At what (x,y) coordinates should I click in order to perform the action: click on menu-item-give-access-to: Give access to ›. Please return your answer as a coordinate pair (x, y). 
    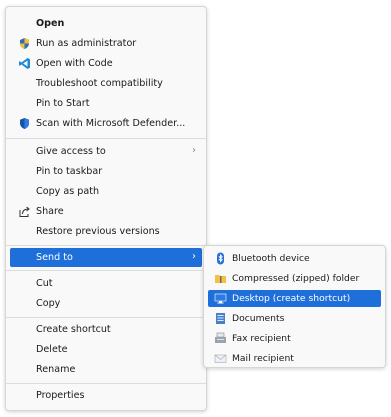
    Looking at the image, I should click on (106, 151).